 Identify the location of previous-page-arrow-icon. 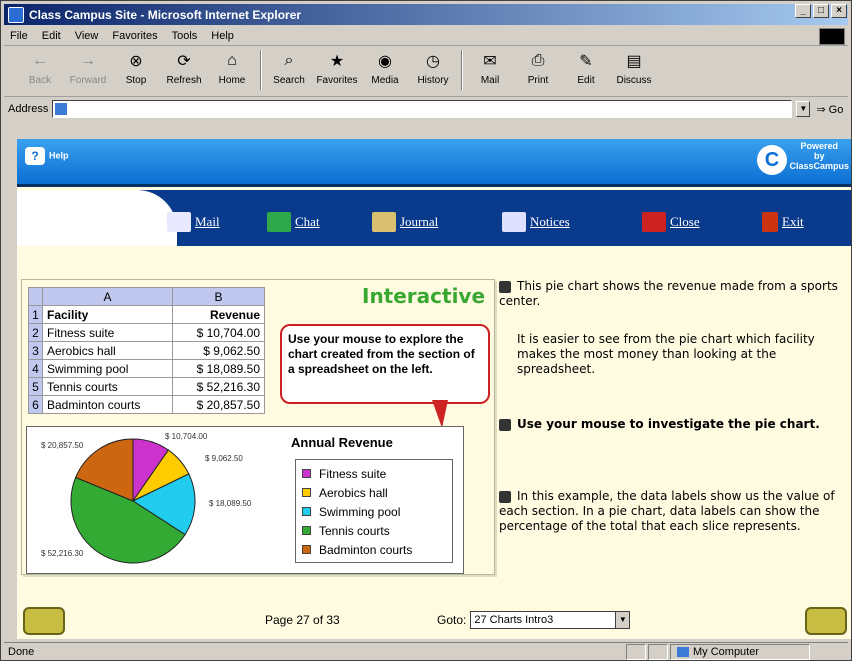
(44, 621).